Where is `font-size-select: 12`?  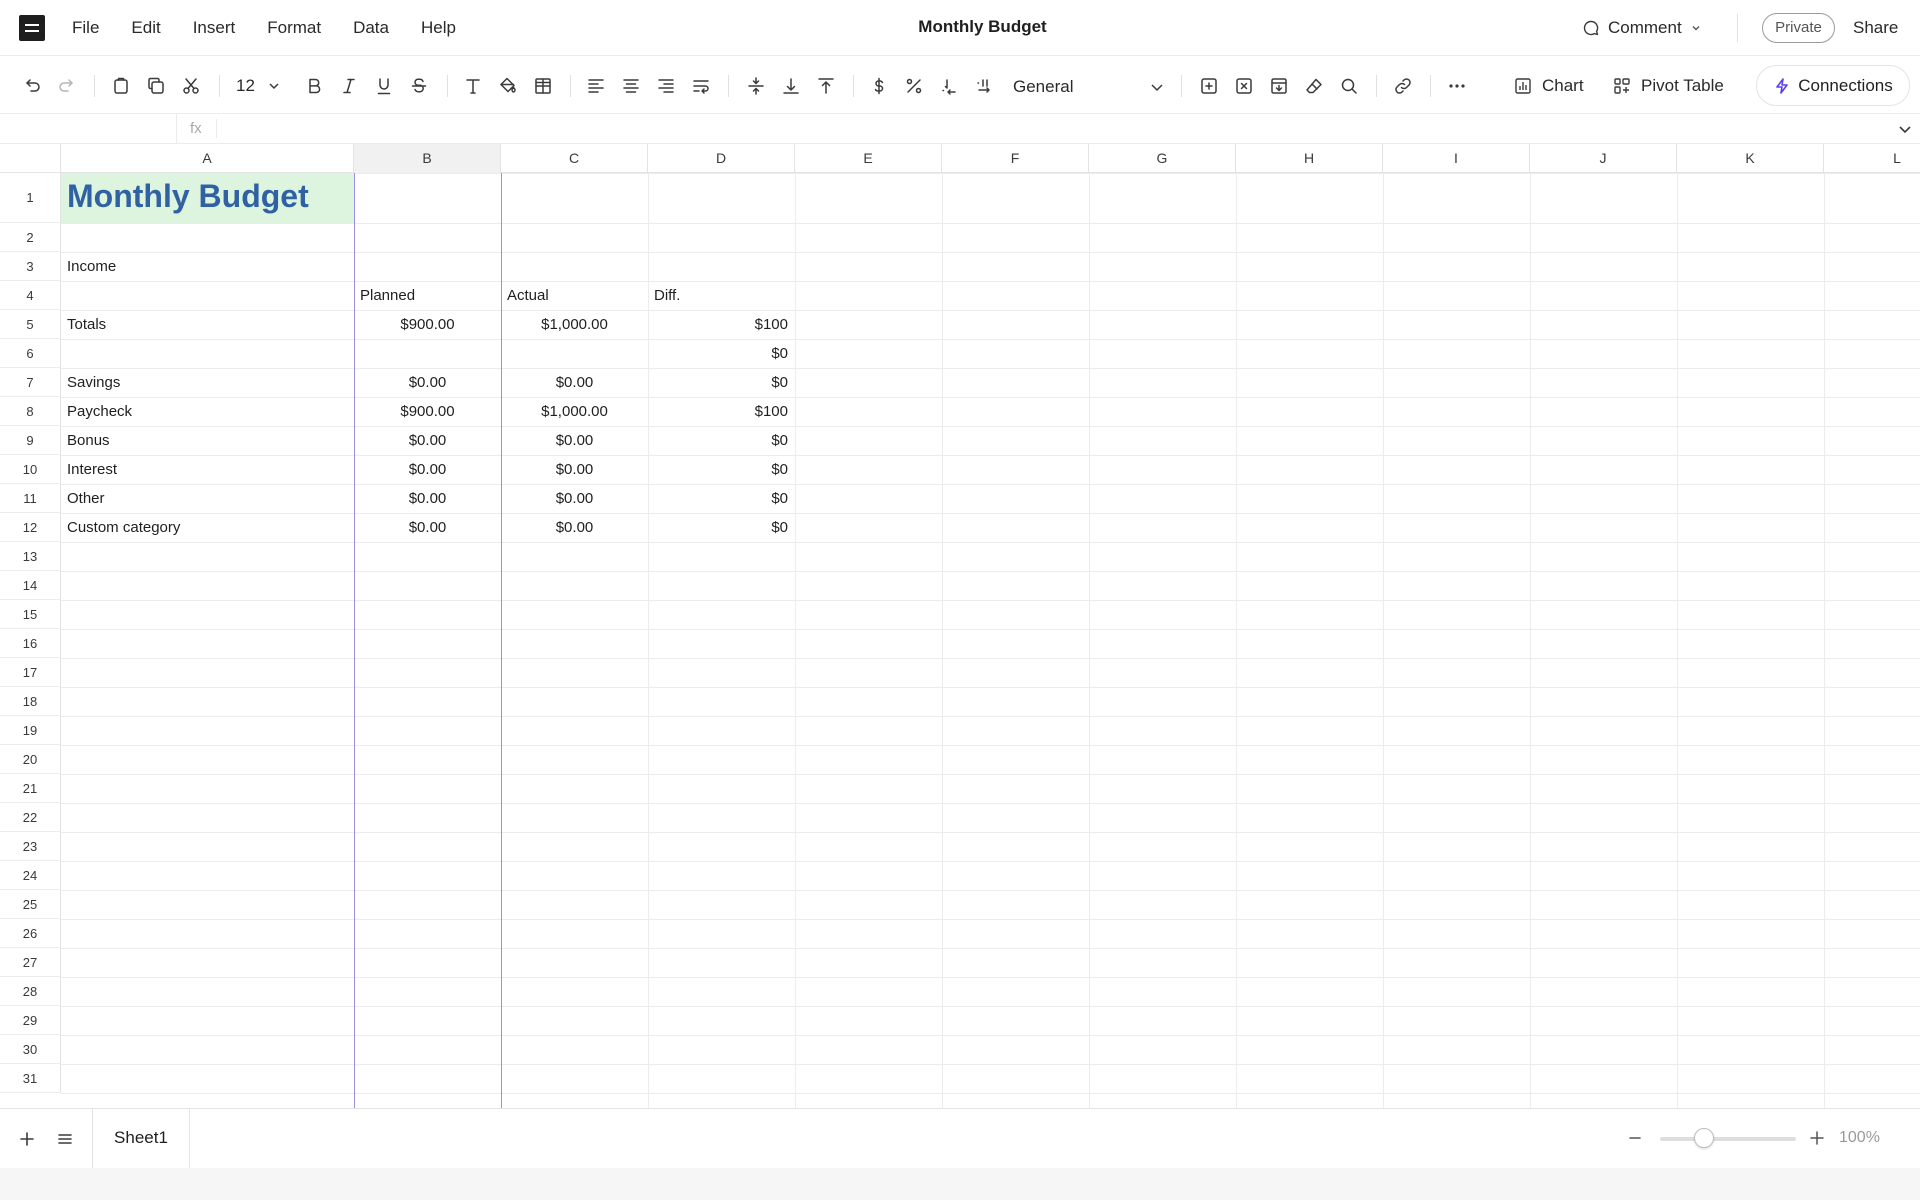
font-size-select: 12 is located at coordinates (258, 86).